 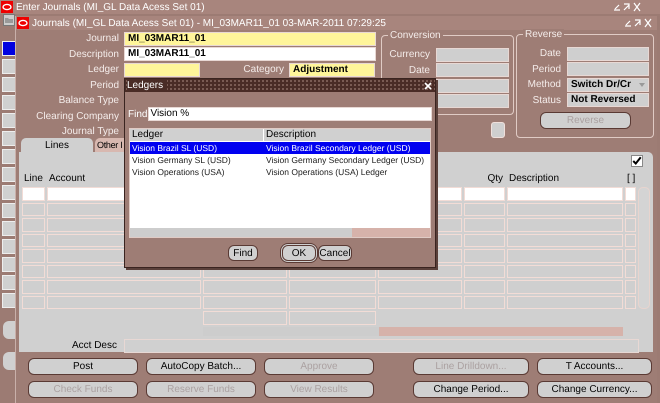 What do you see at coordinates (138, 114) in the screenshot?
I see `field-label: Find` at bounding box center [138, 114].